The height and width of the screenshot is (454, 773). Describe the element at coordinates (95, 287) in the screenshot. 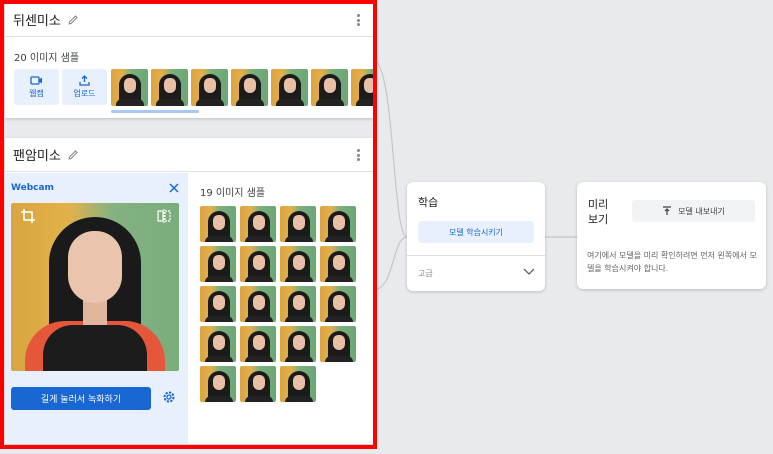

I see `webcam-preview` at that location.